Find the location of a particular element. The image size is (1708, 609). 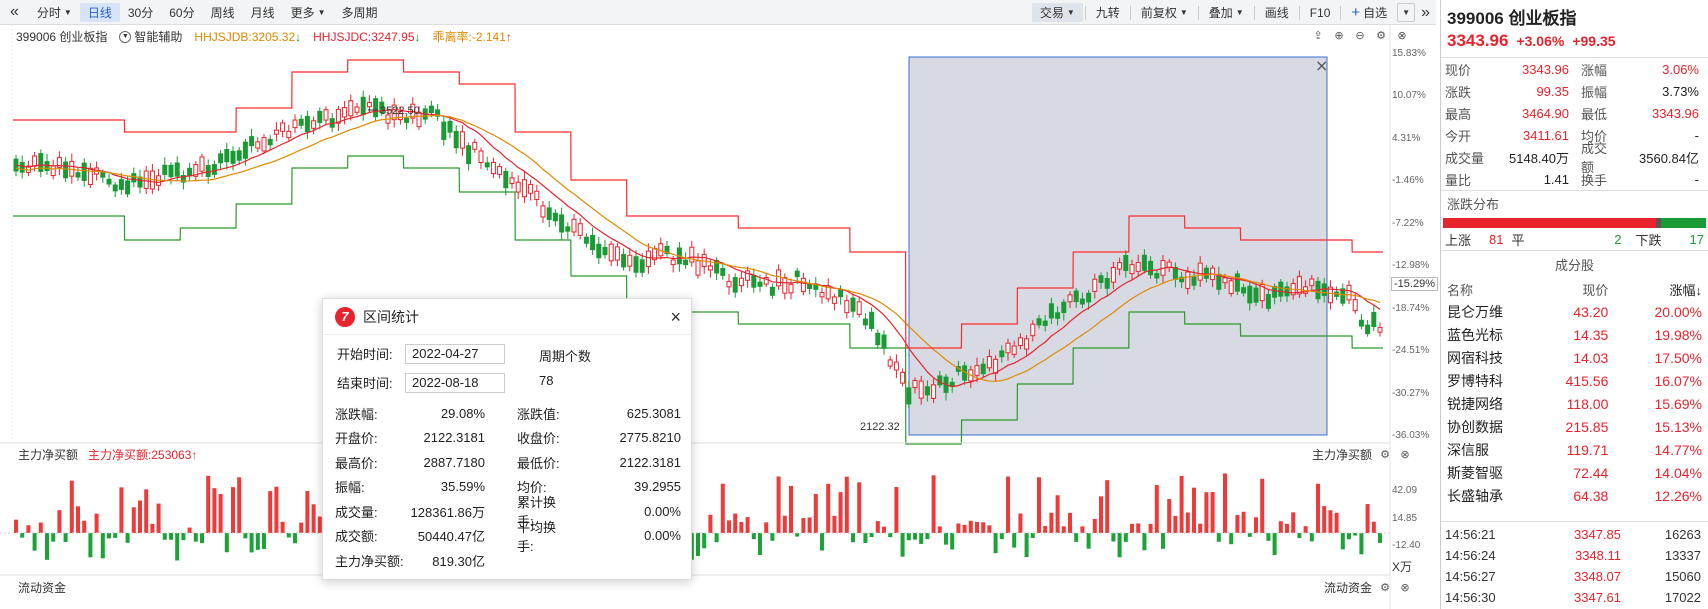

quote-price: 3343.96 +3.06% +99.35 is located at coordinates (1531, 40).